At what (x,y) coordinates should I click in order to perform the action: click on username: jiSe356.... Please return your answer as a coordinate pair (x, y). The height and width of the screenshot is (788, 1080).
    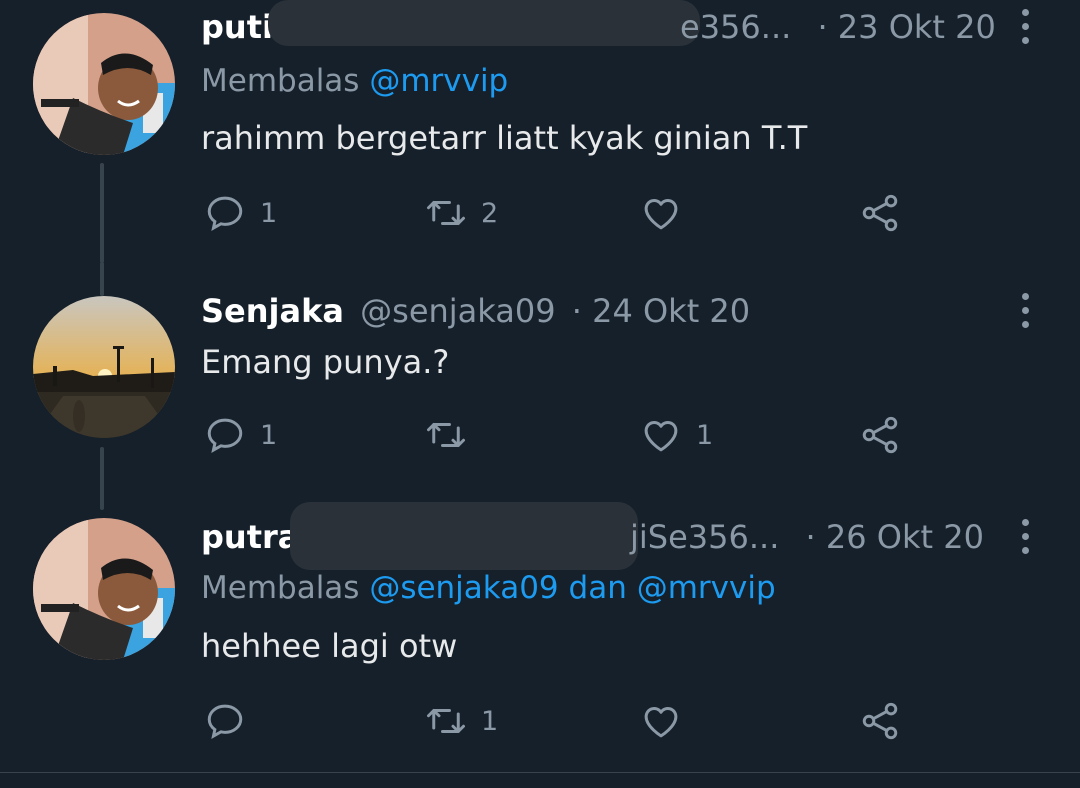
    Looking at the image, I should click on (704, 537).